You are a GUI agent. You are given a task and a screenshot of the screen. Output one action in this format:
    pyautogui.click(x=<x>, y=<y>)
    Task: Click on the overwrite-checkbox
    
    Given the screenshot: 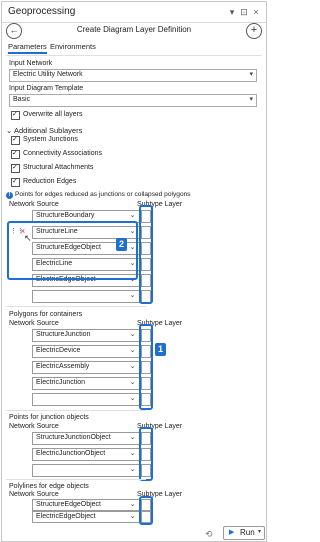 What is the action you would take?
    pyautogui.click(x=15, y=115)
    